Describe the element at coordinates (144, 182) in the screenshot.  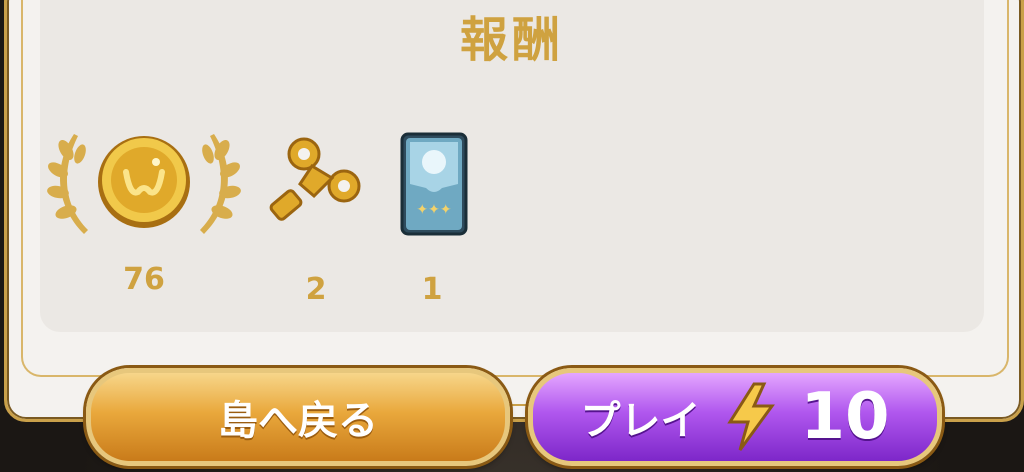
I see `gold-coin-icon` at that location.